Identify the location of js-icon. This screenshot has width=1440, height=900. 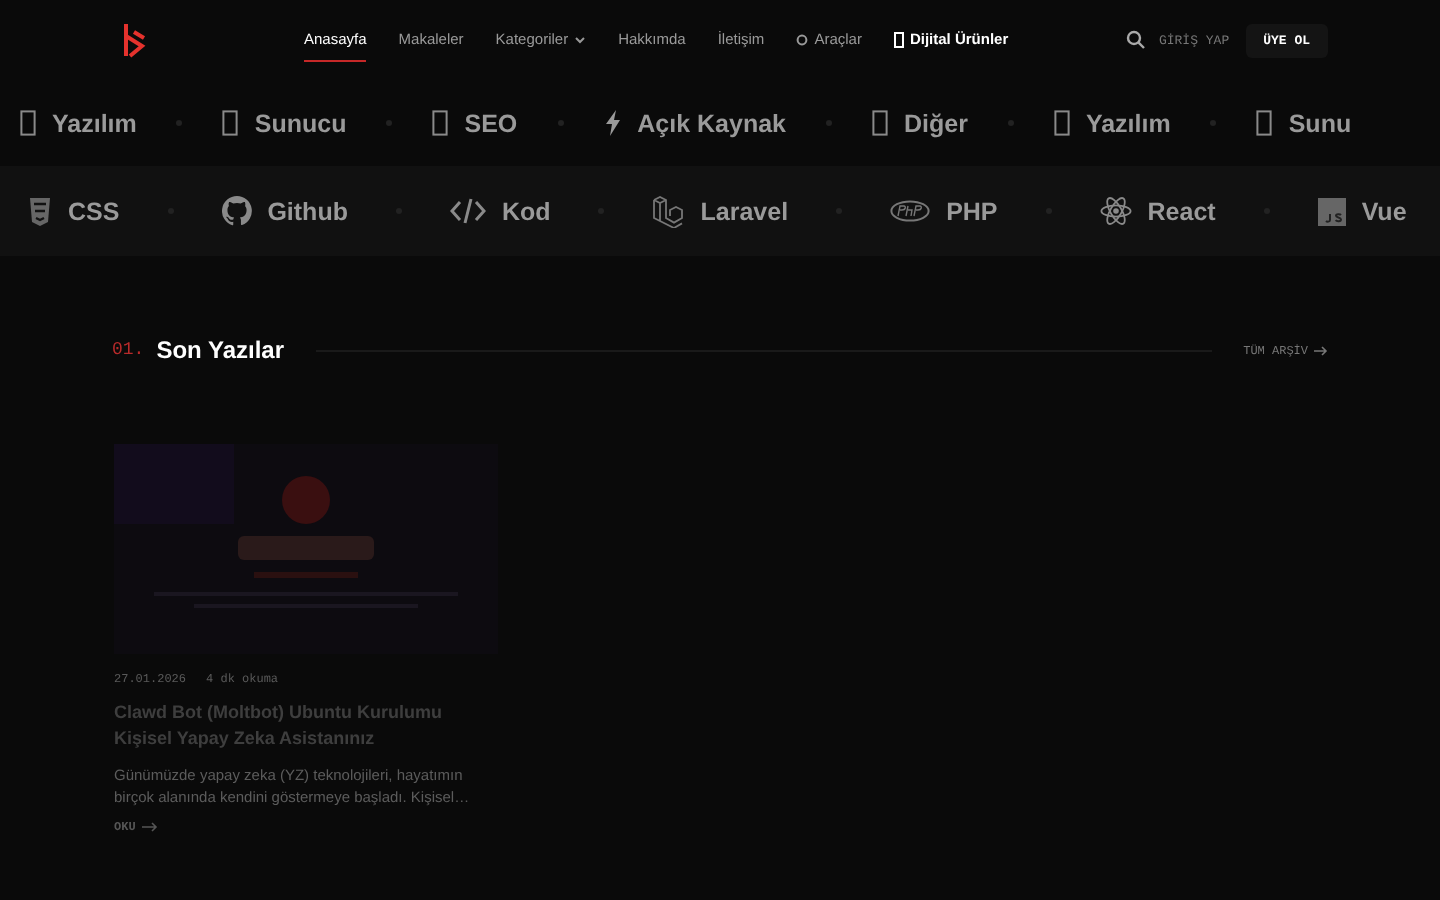
(1331, 211).